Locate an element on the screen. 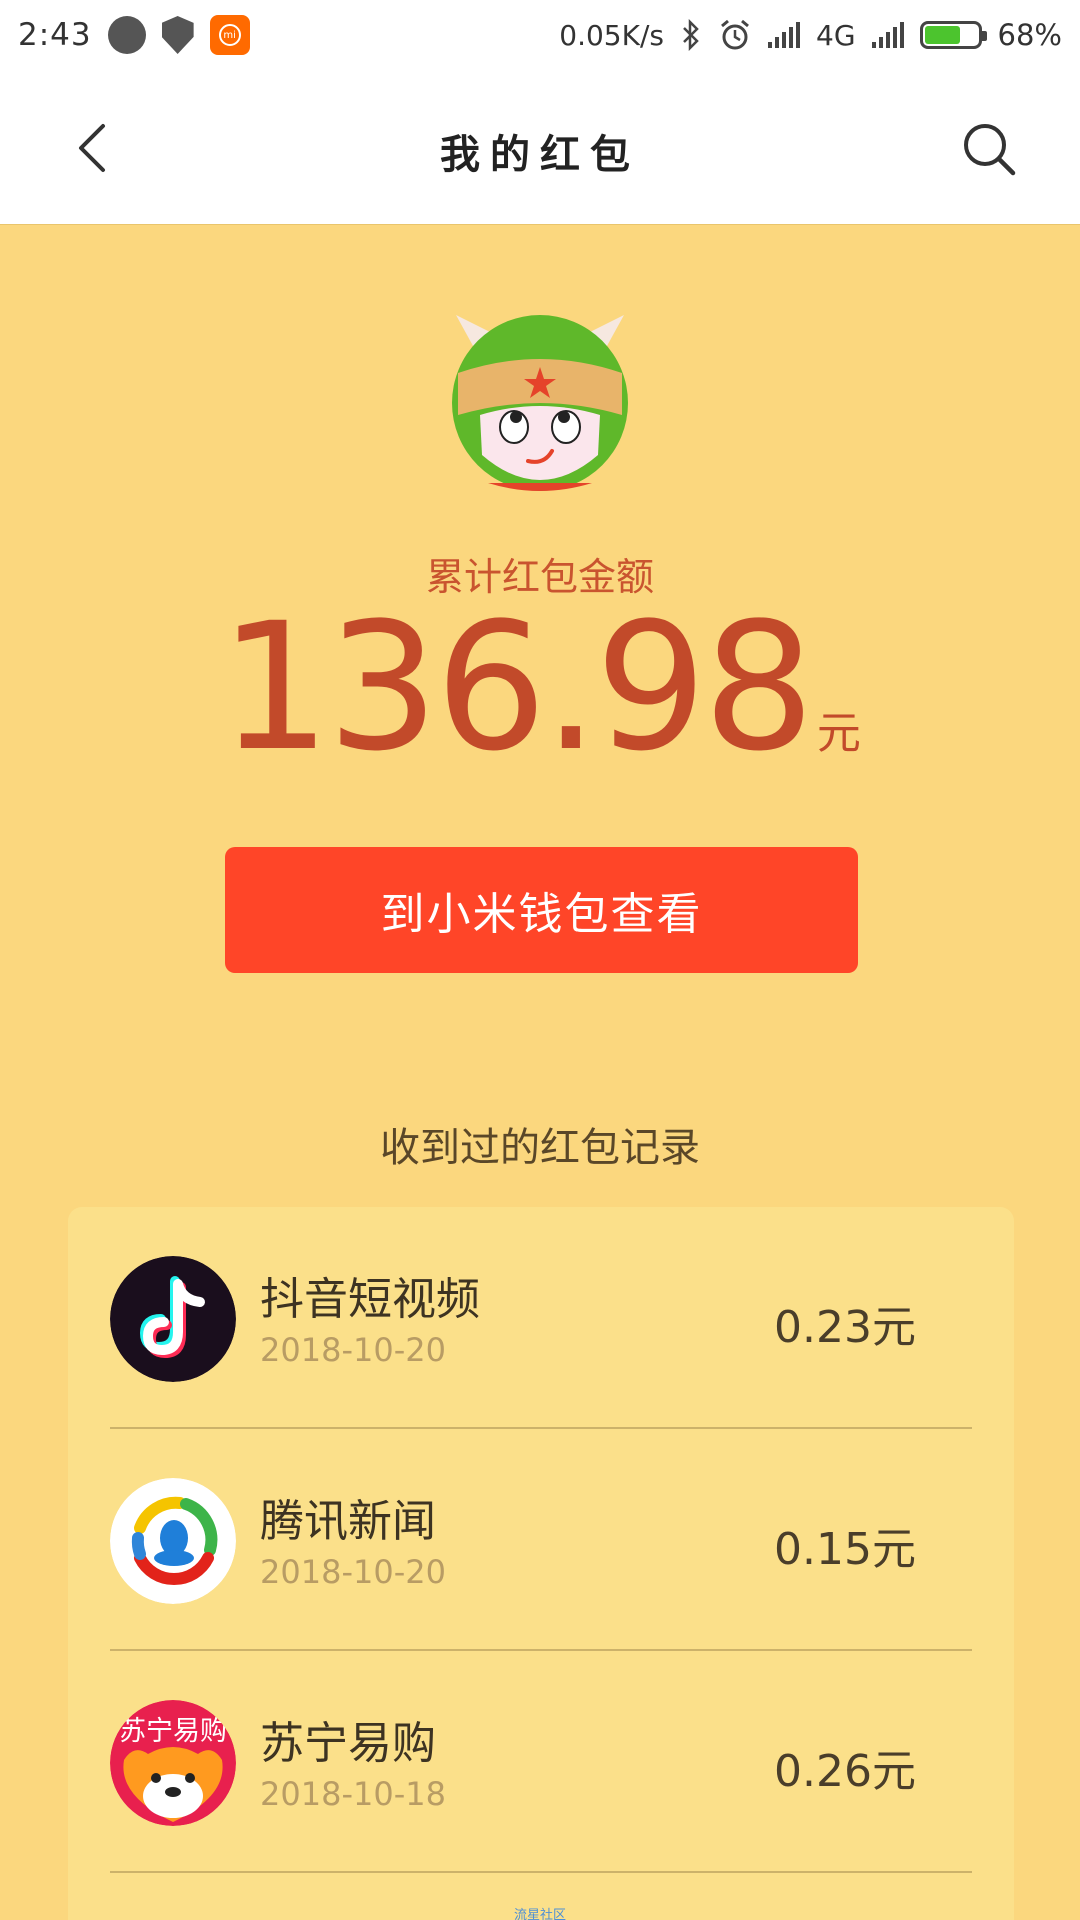  record-date: 2018-10-18 is located at coordinates (353, 1794).